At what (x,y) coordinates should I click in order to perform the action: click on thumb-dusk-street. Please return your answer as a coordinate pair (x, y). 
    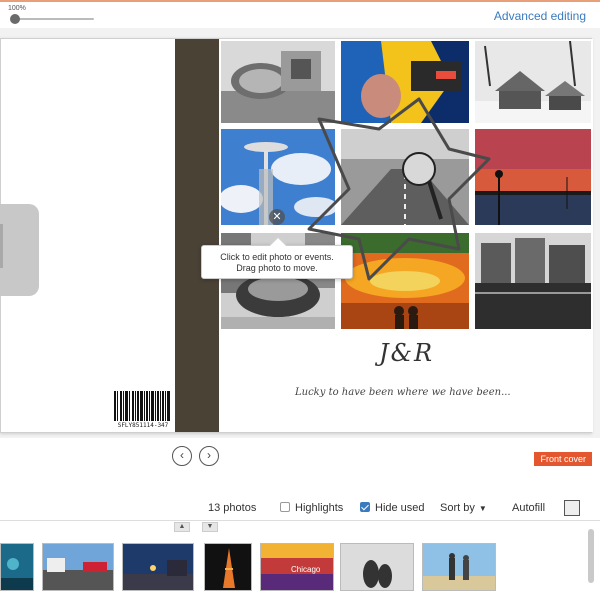
    Looking at the image, I should click on (158, 567).